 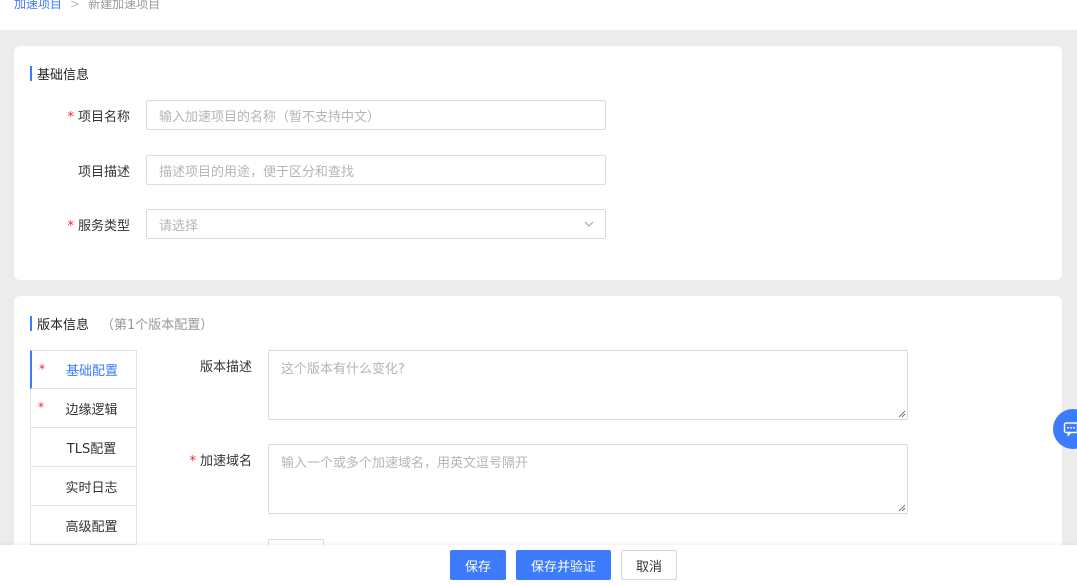 I want to click on save-button: 保存, so click(x=478, y=565).